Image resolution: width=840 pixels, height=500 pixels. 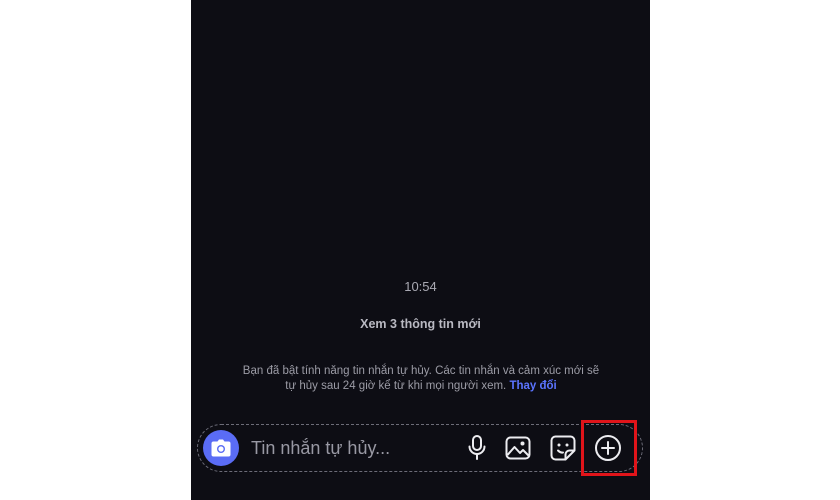 I want to click on message-input, so click(x=346, y=448).